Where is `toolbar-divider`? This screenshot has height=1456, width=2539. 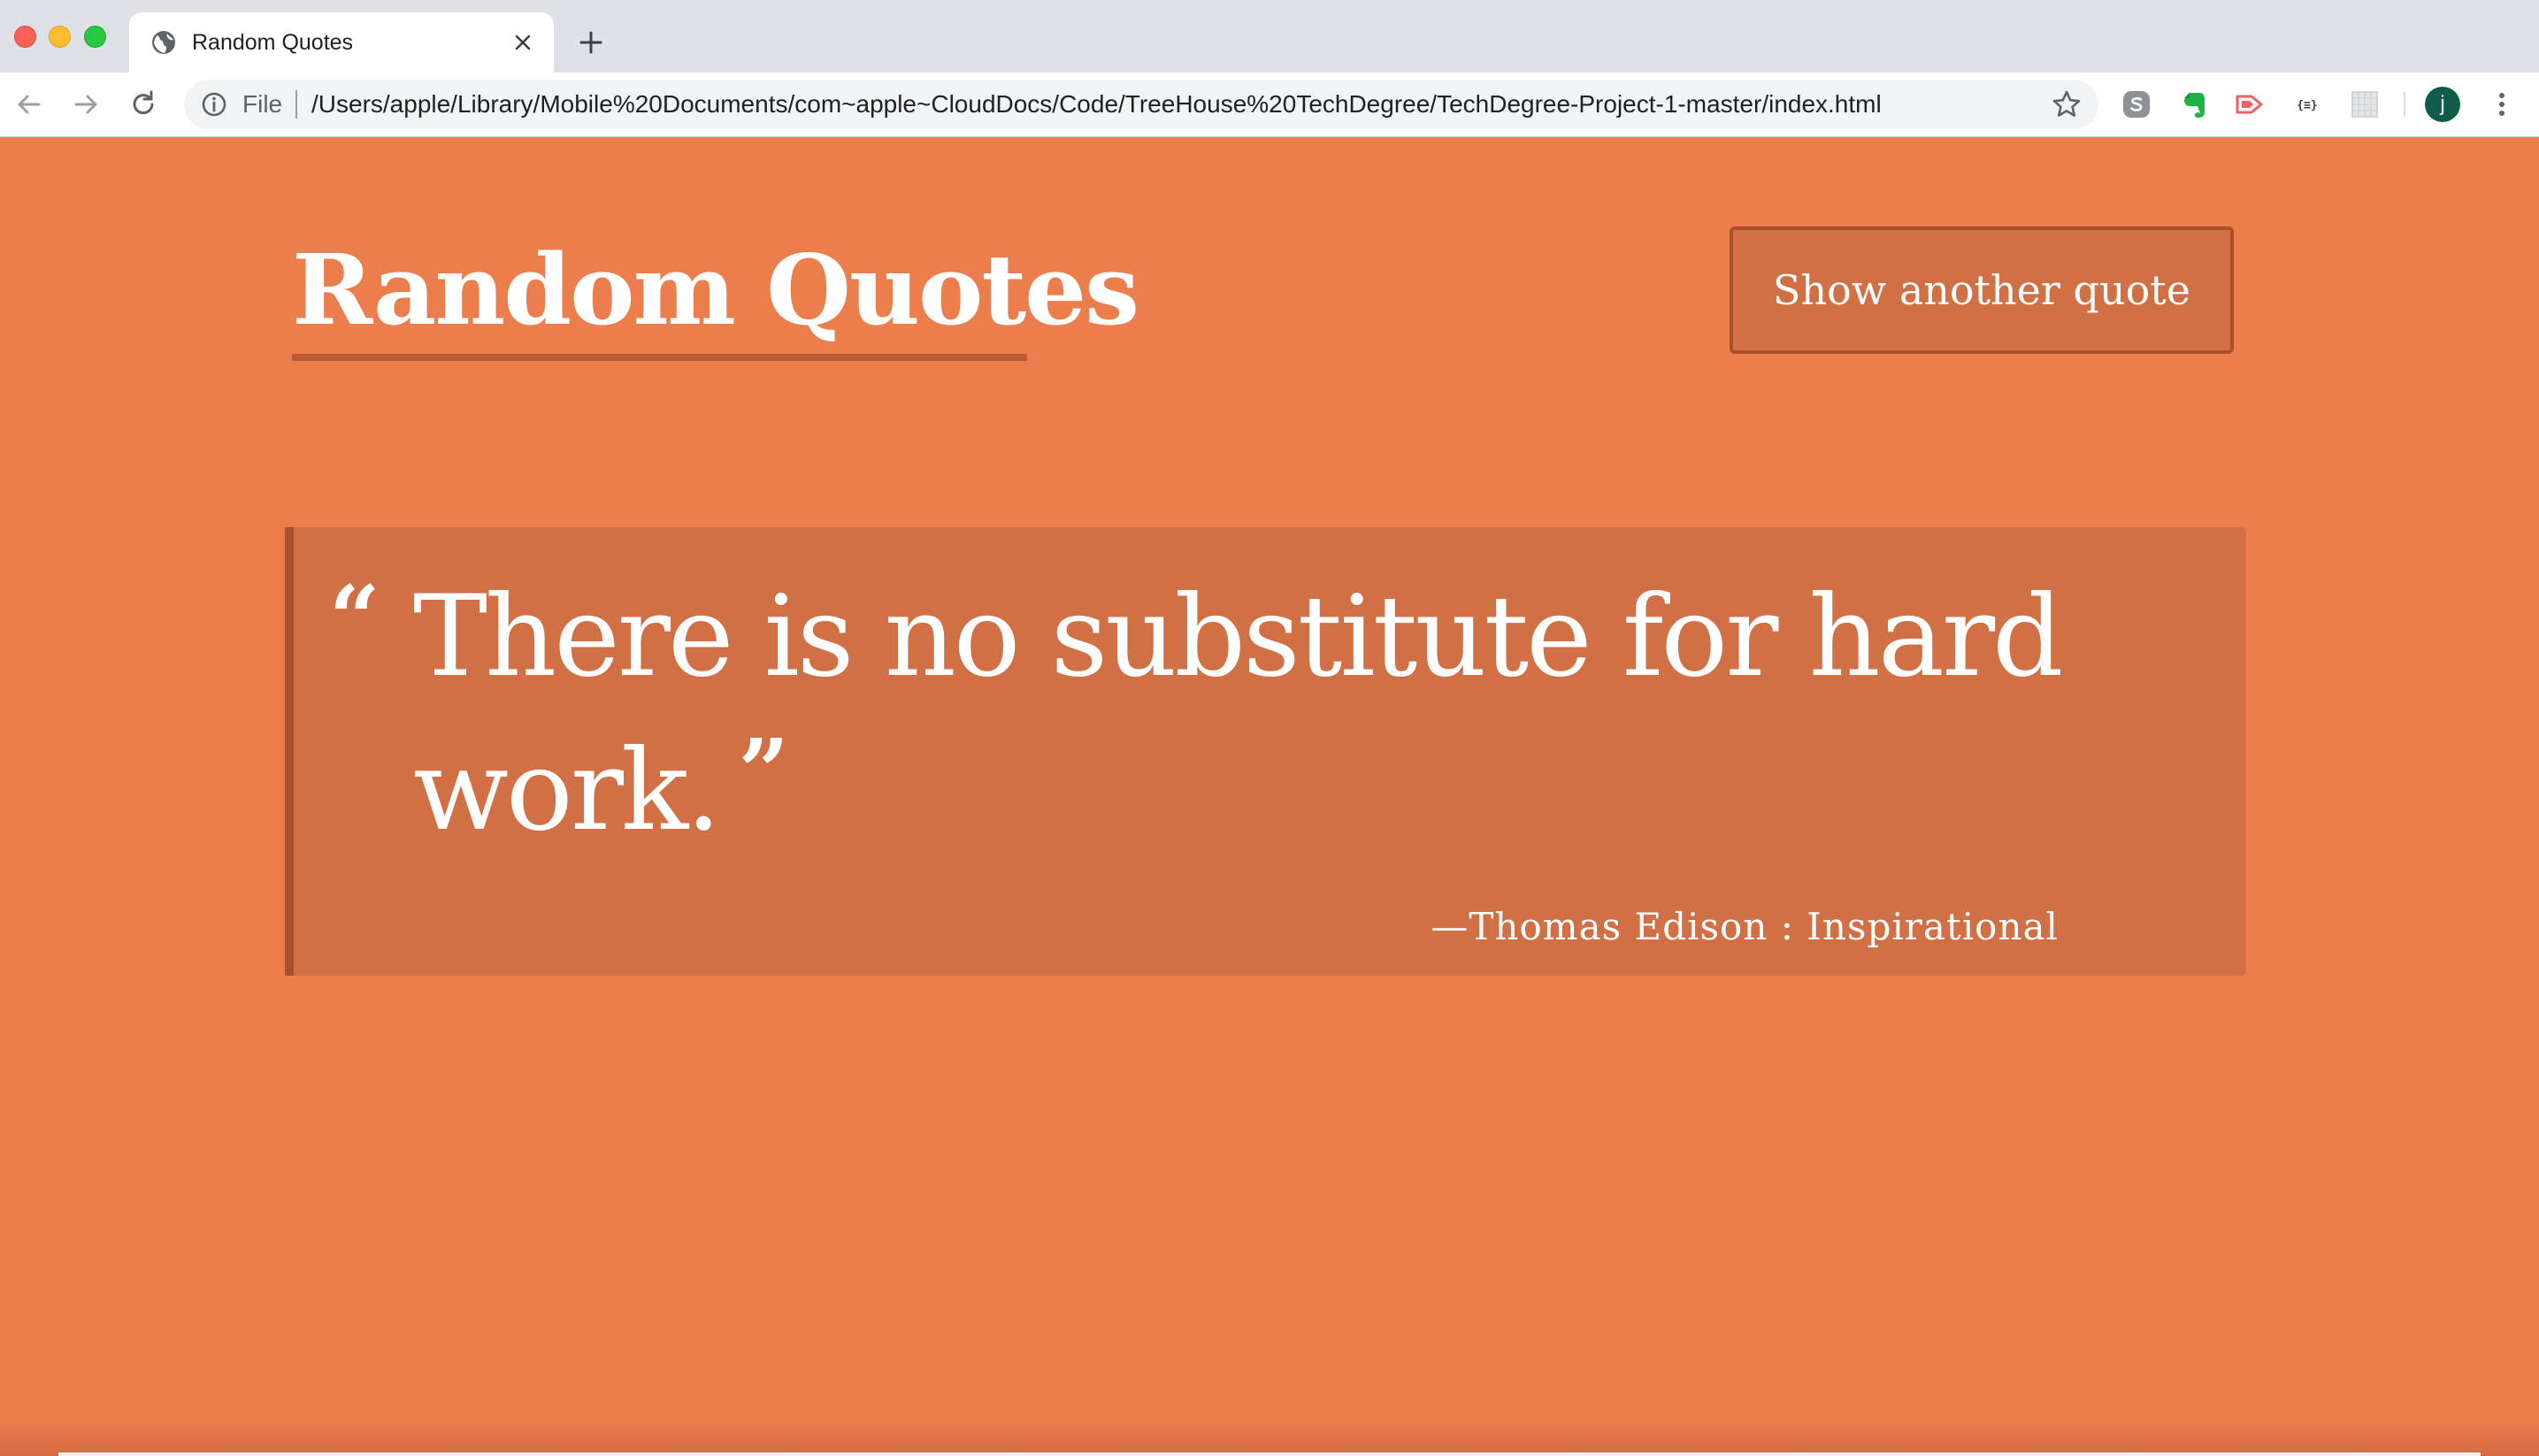 toolbar-divider is located at coordinates (2404, 104).